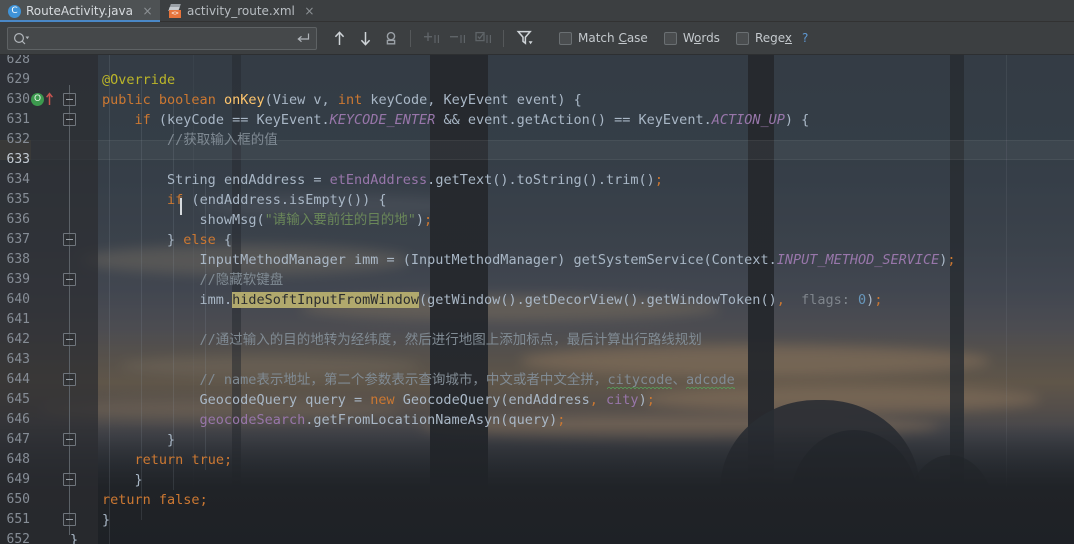  Describe the element at coordinates (174, 14) in the screenshot. I see `xml-badge: <>` at that location.